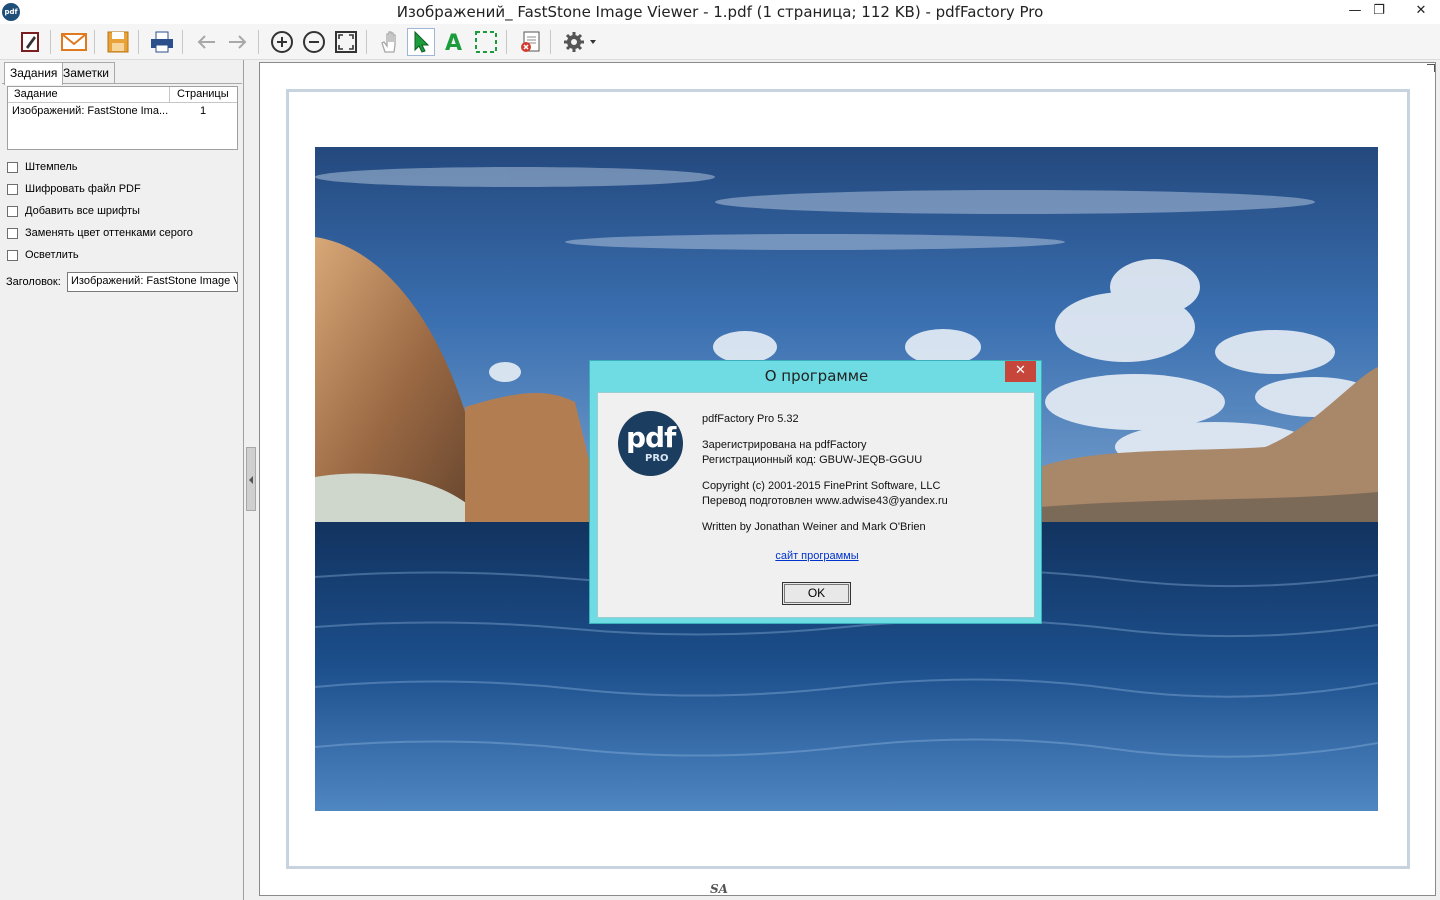  Describe the element at coordinates (651, 437) in the screenshot. I see `logo-text: pdf` at that location.